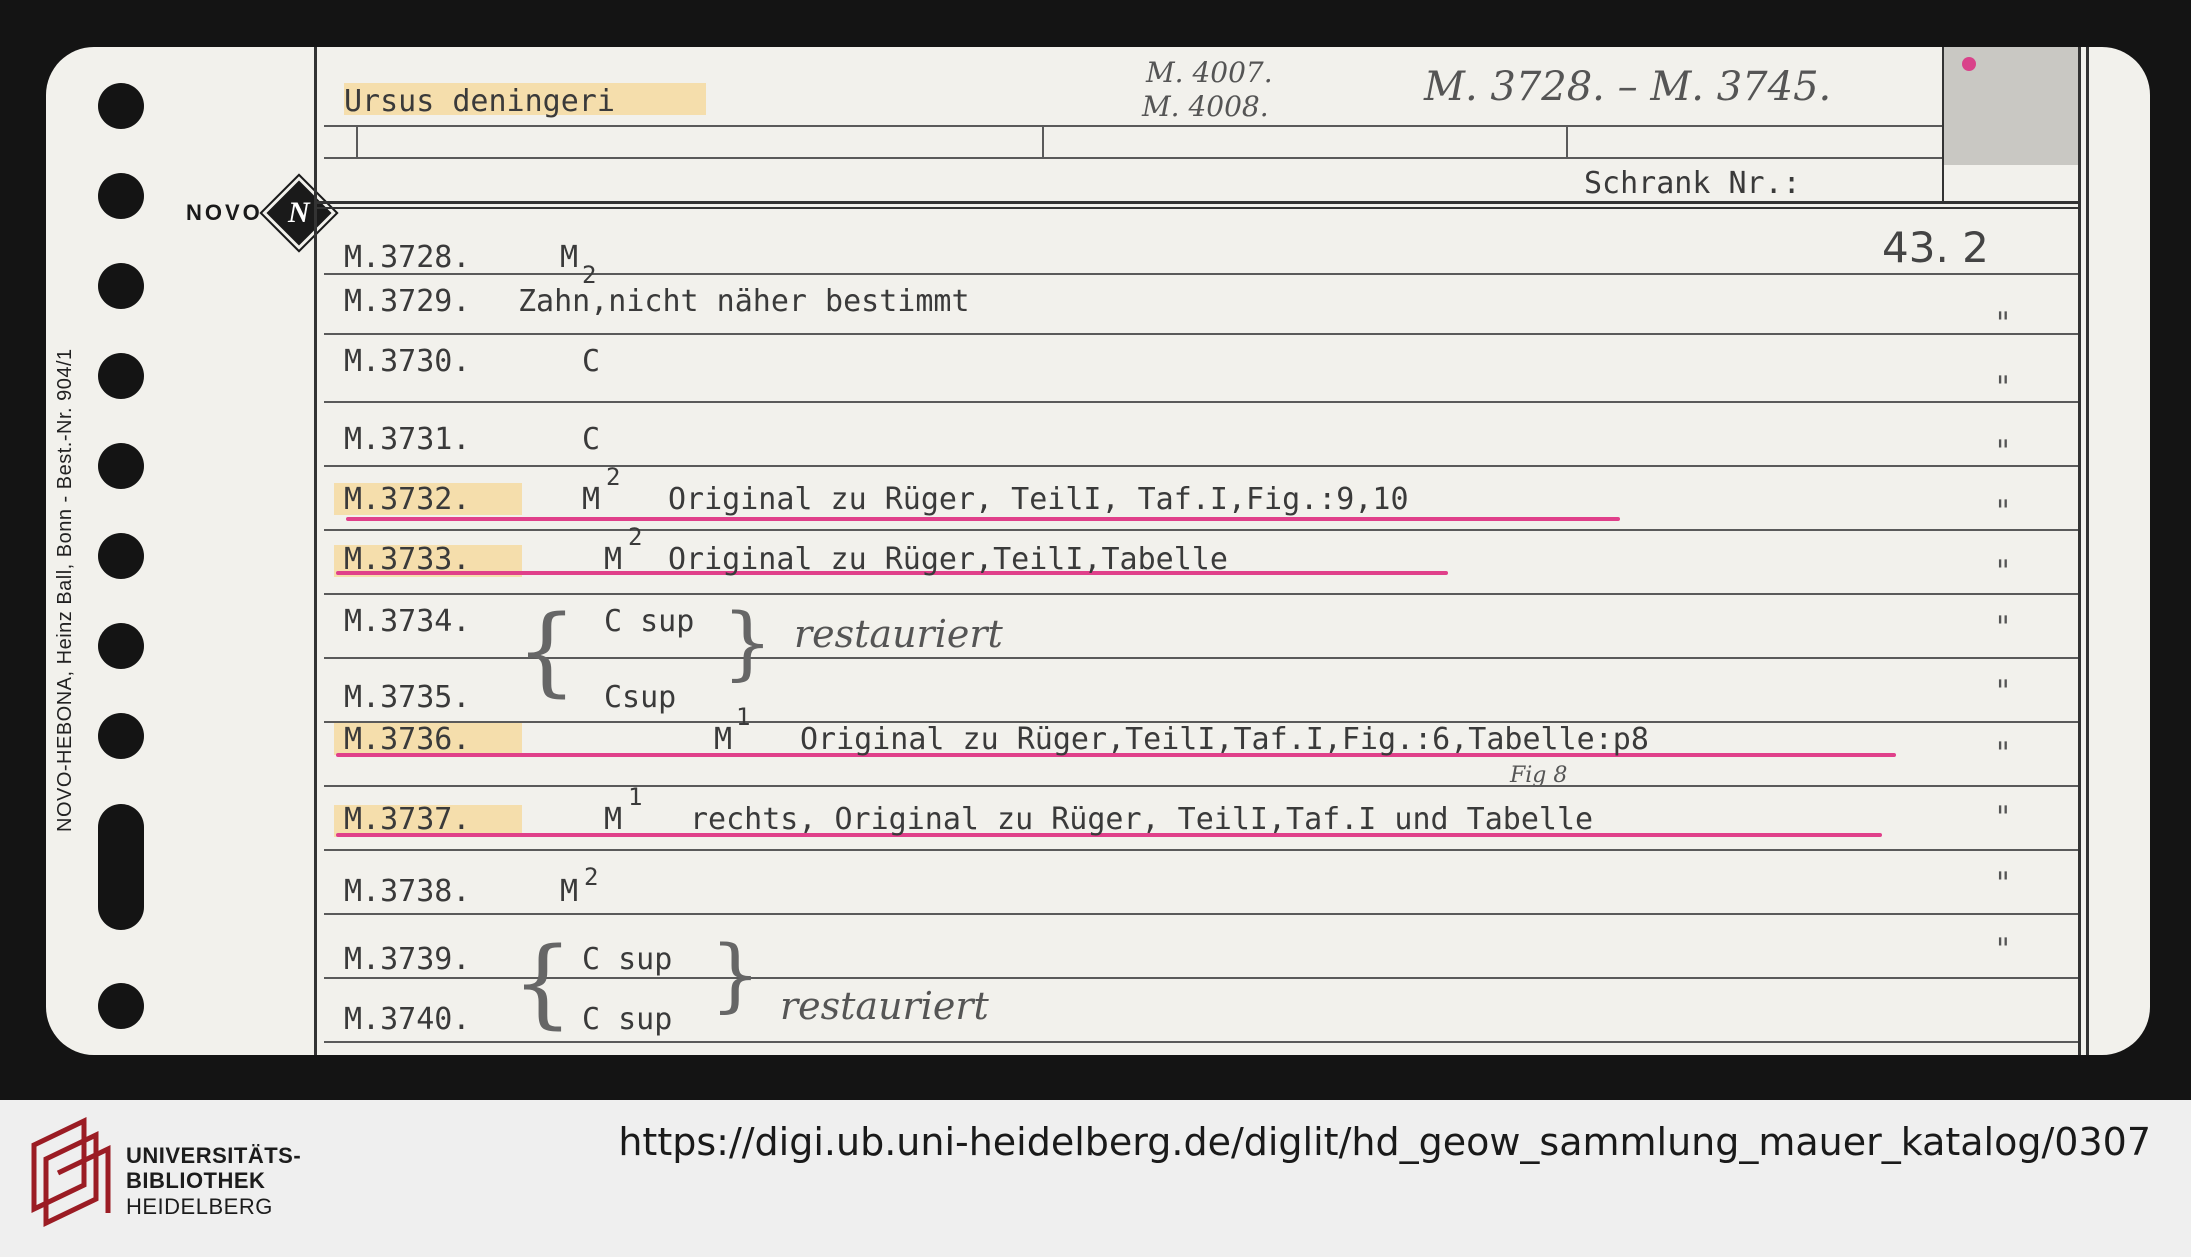  I want to click on catalog-number: M.3730., so click(407, 361).